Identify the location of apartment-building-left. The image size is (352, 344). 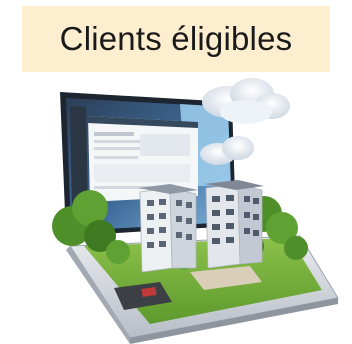
(168, 228).